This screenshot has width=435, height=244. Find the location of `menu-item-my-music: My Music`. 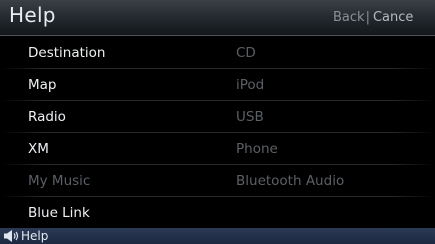

menu-item-my-music: My Music is located at coordinates (59, 181).